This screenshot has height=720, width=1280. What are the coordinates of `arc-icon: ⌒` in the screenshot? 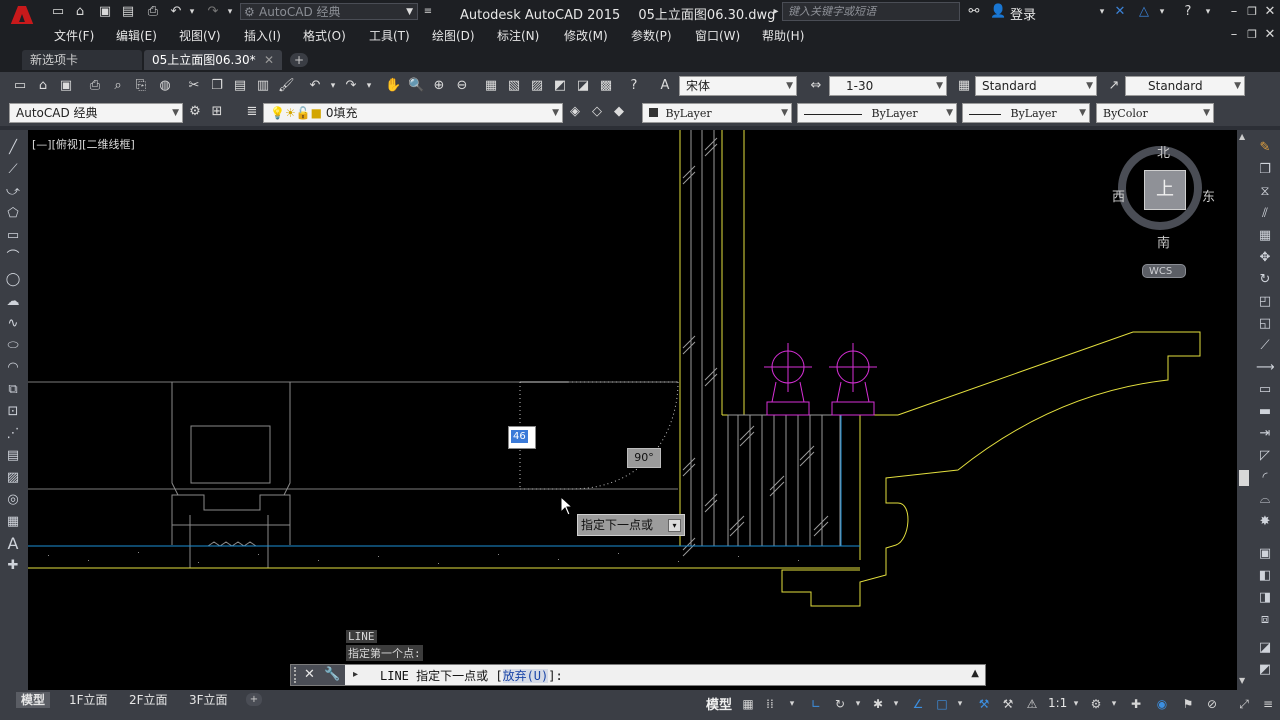 It's located at (13, 258).